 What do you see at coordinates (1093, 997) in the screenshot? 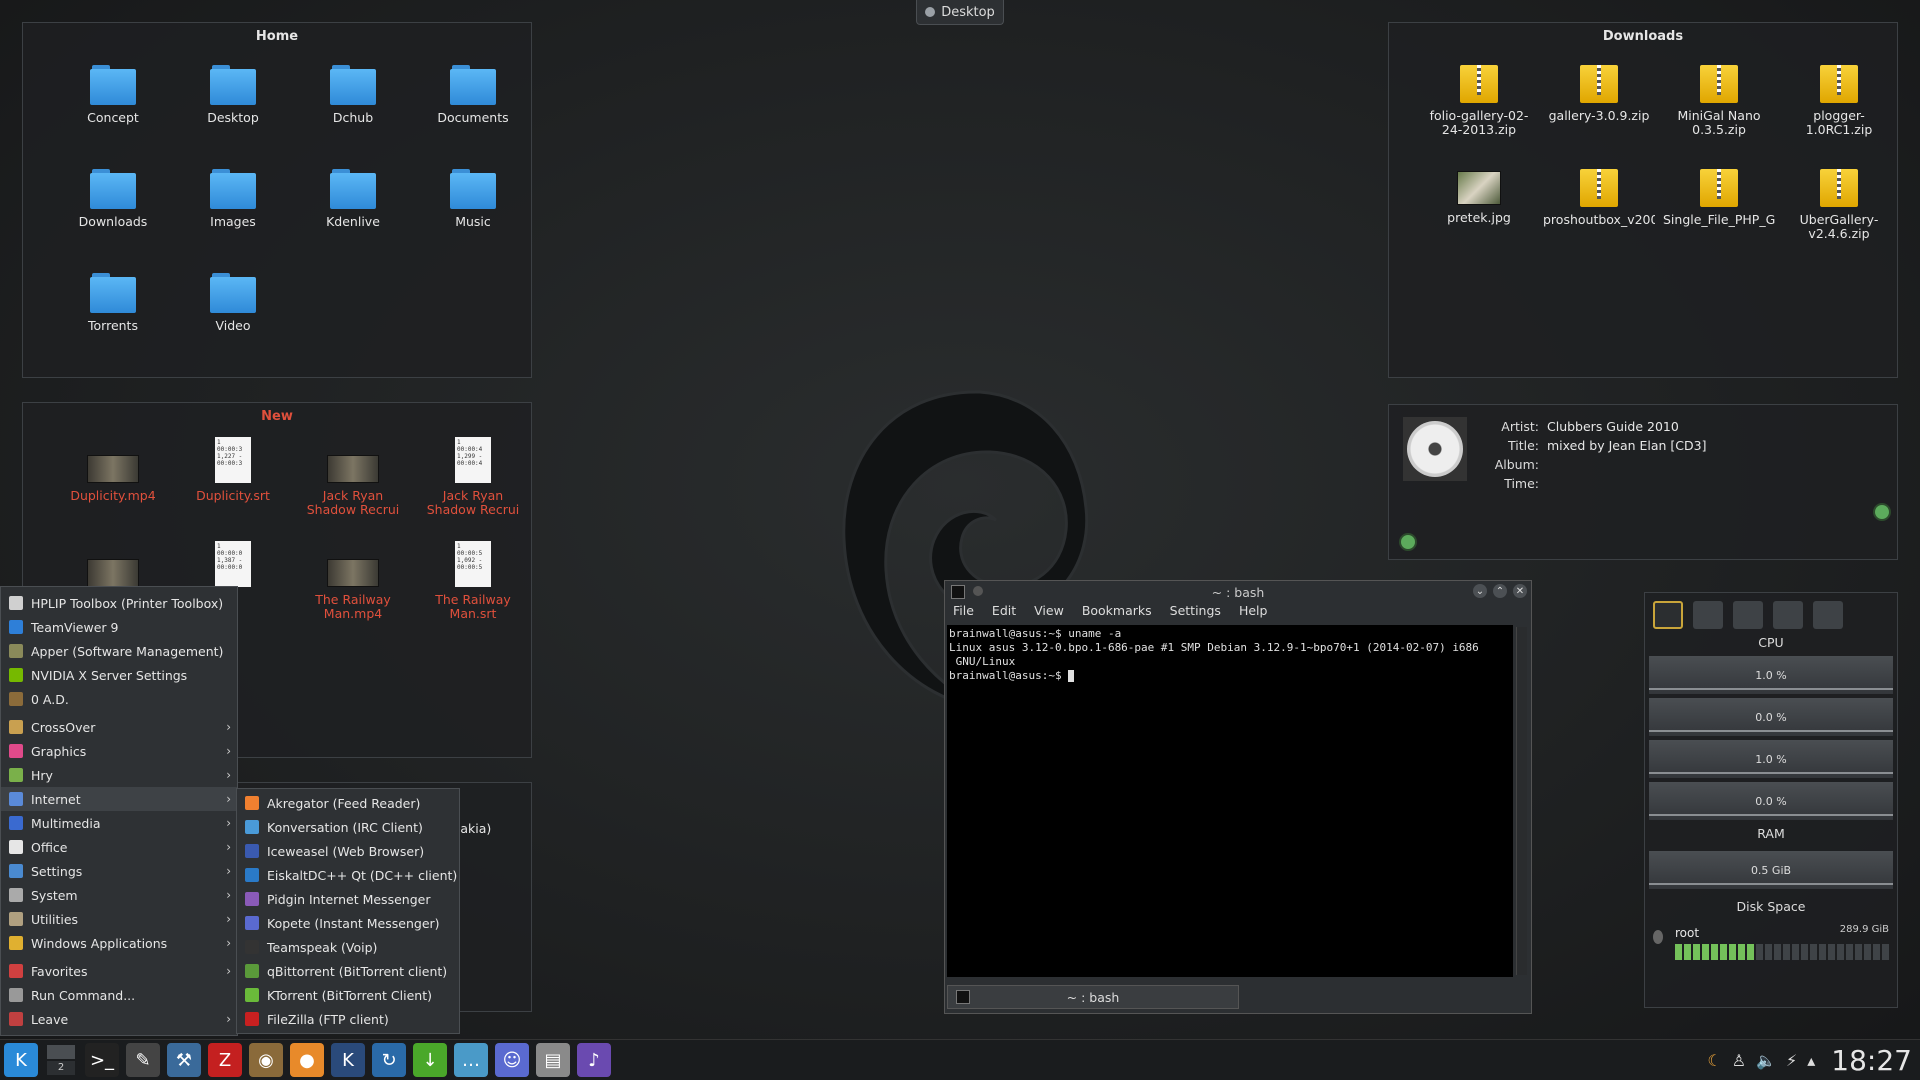
I see `terminal-tab: ~ : bash` at bounding box center [1093, 997].